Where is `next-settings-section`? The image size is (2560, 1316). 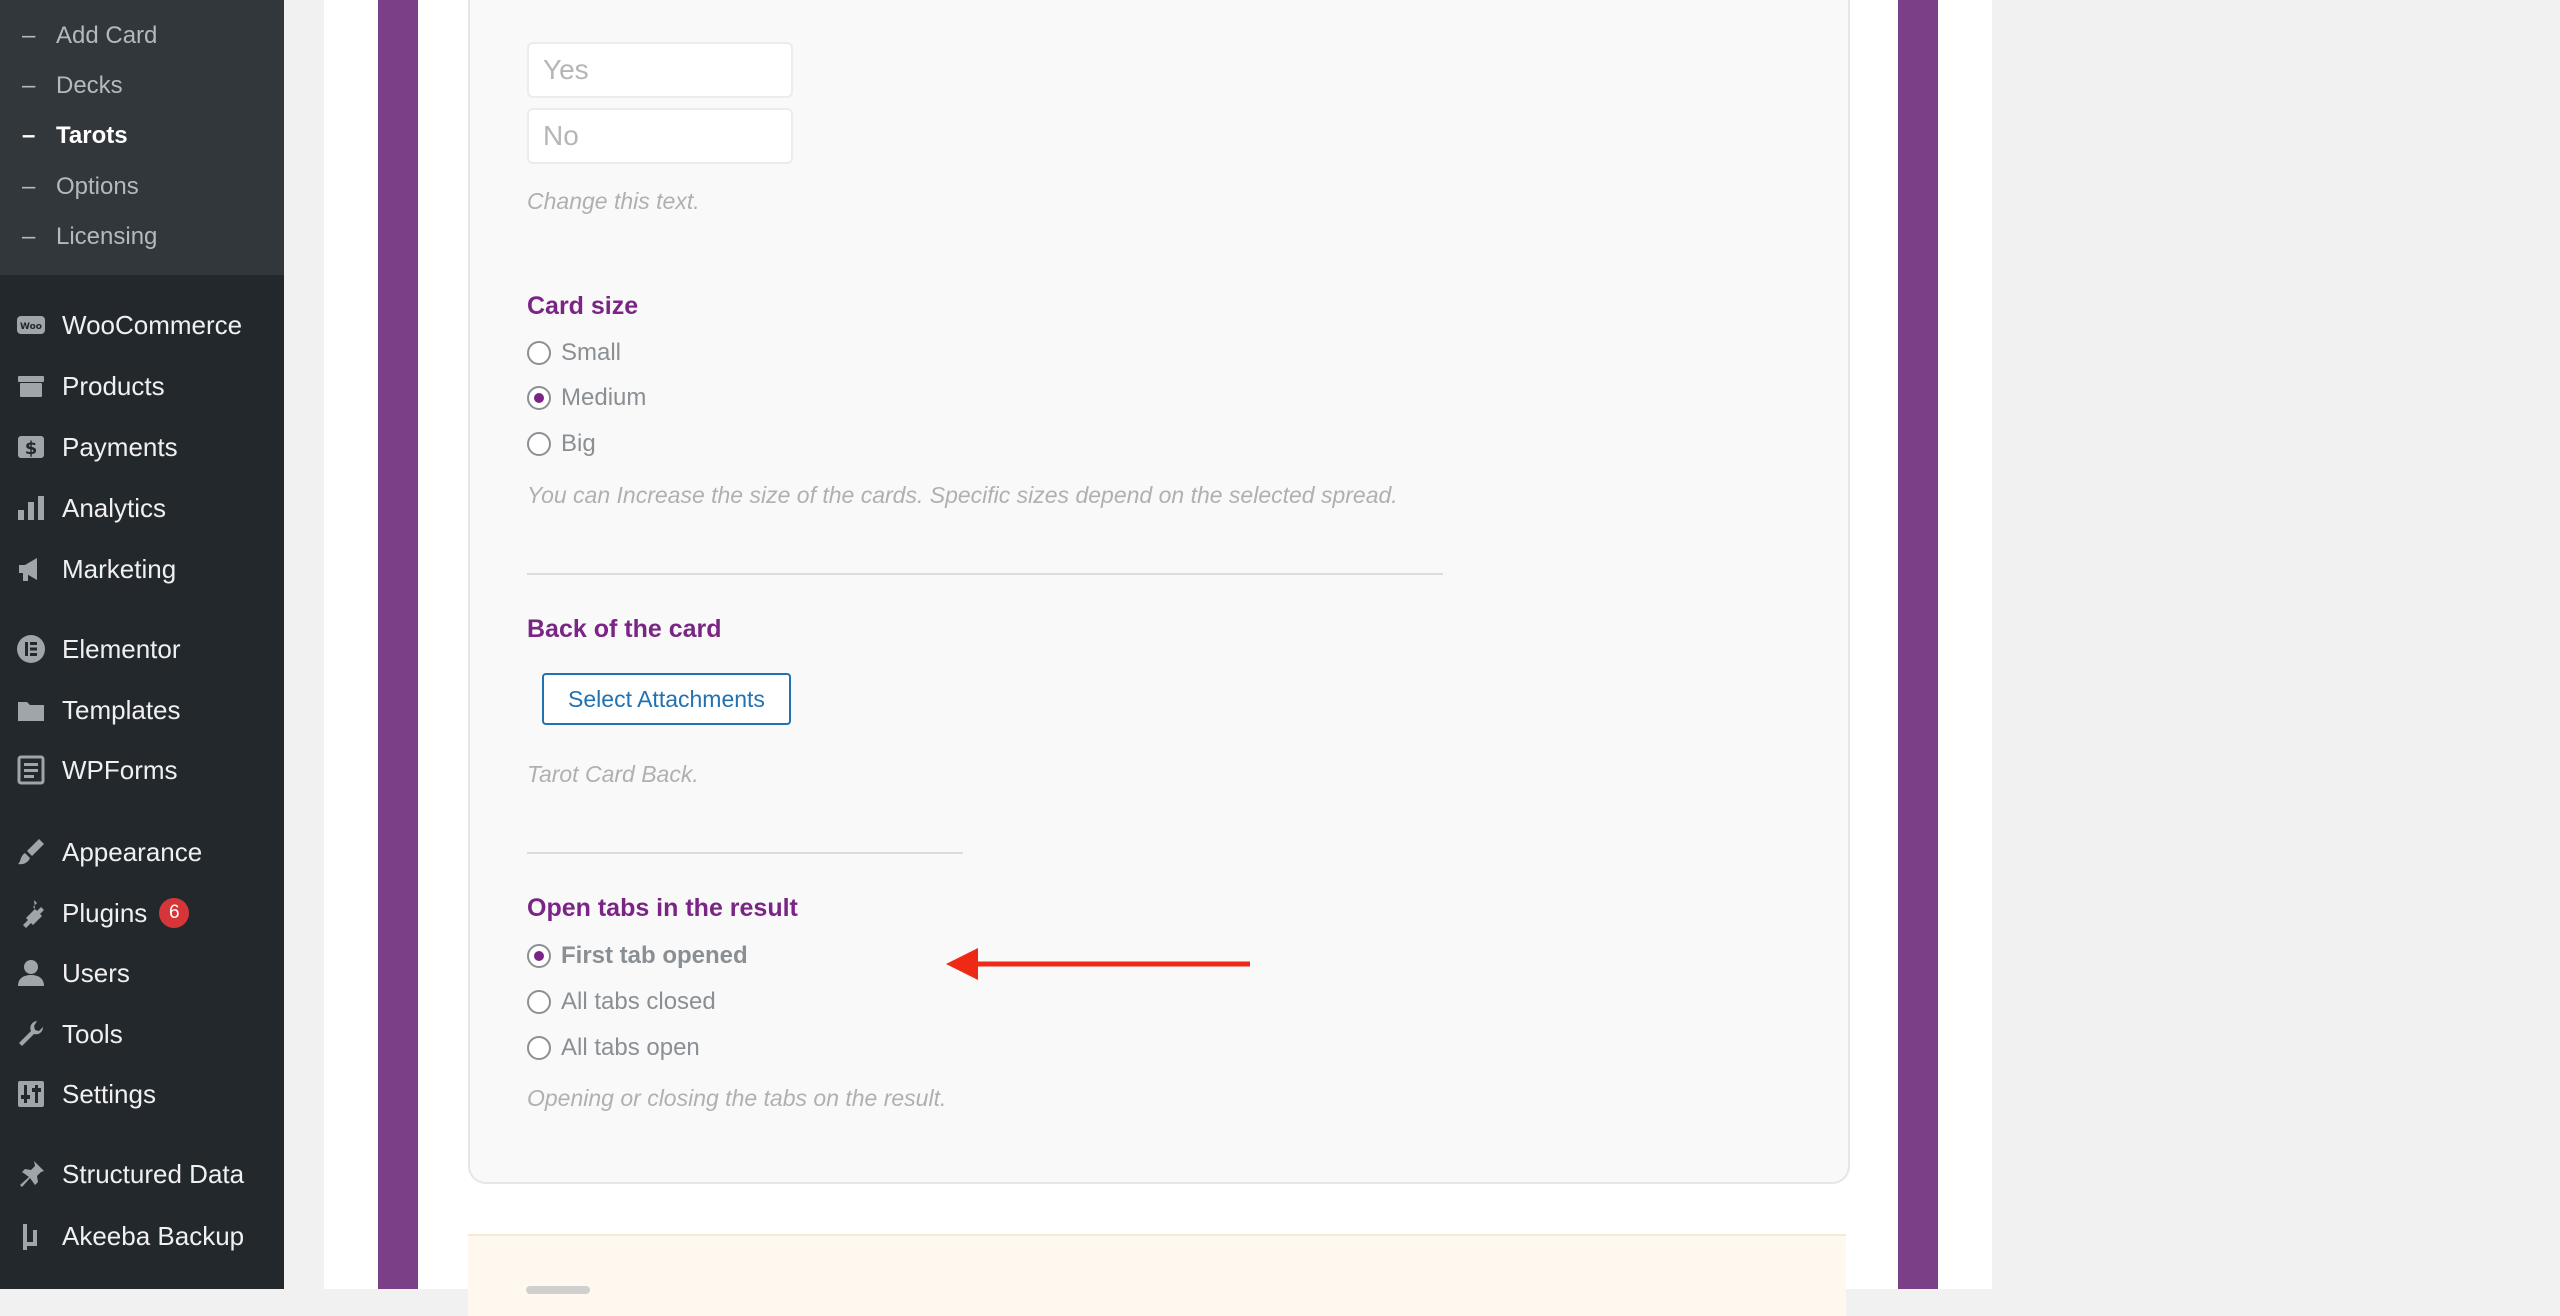
next-settings-section is located at coordinates (1157, 1275).